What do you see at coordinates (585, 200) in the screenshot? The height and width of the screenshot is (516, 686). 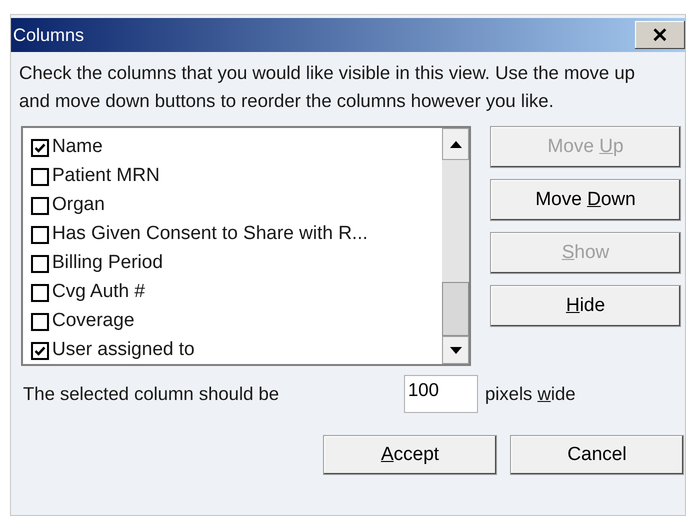 I see `side-button: Move Down` at bounding box center [585, 200].